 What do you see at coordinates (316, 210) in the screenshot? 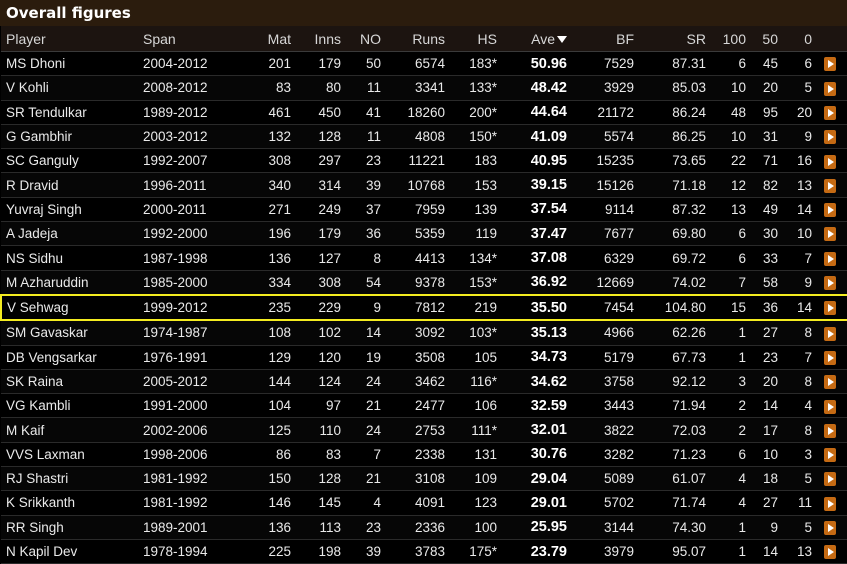
I see `cell-inns: 249` at bounding box center [316, 210].